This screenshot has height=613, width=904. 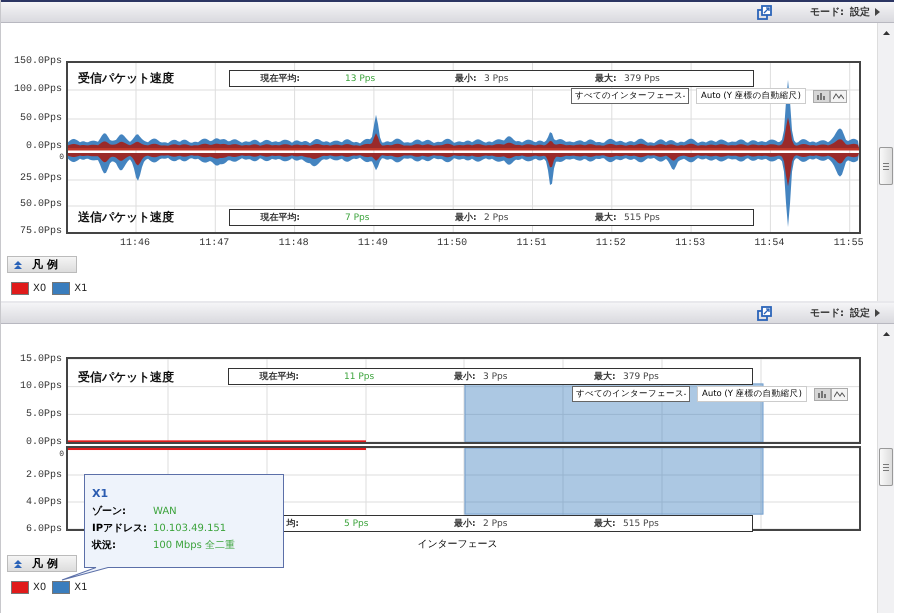 I want to click on x-axis-label: 11:55, so click(x=849, y=243).